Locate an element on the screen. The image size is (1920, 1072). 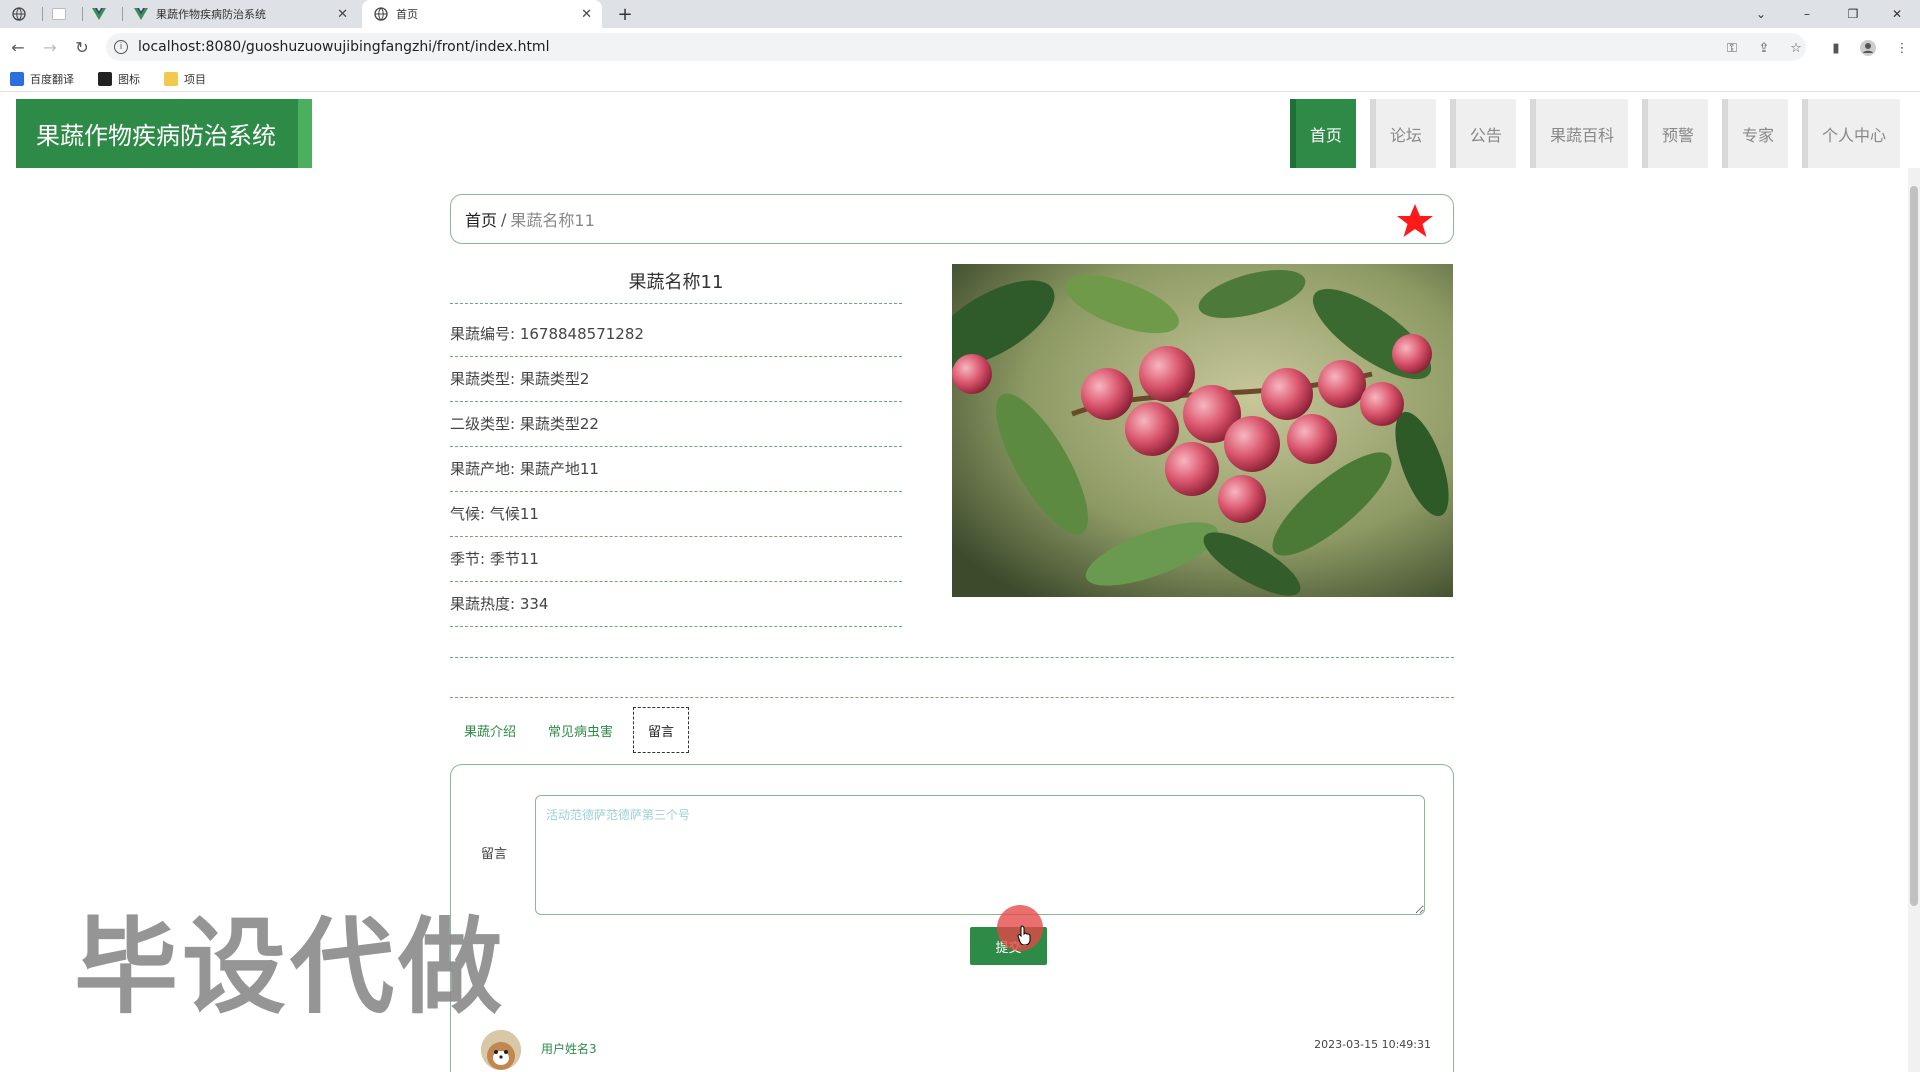
detail-row: 果蔬产地: 果蔬产地11 is located at coordinates (676, 469).